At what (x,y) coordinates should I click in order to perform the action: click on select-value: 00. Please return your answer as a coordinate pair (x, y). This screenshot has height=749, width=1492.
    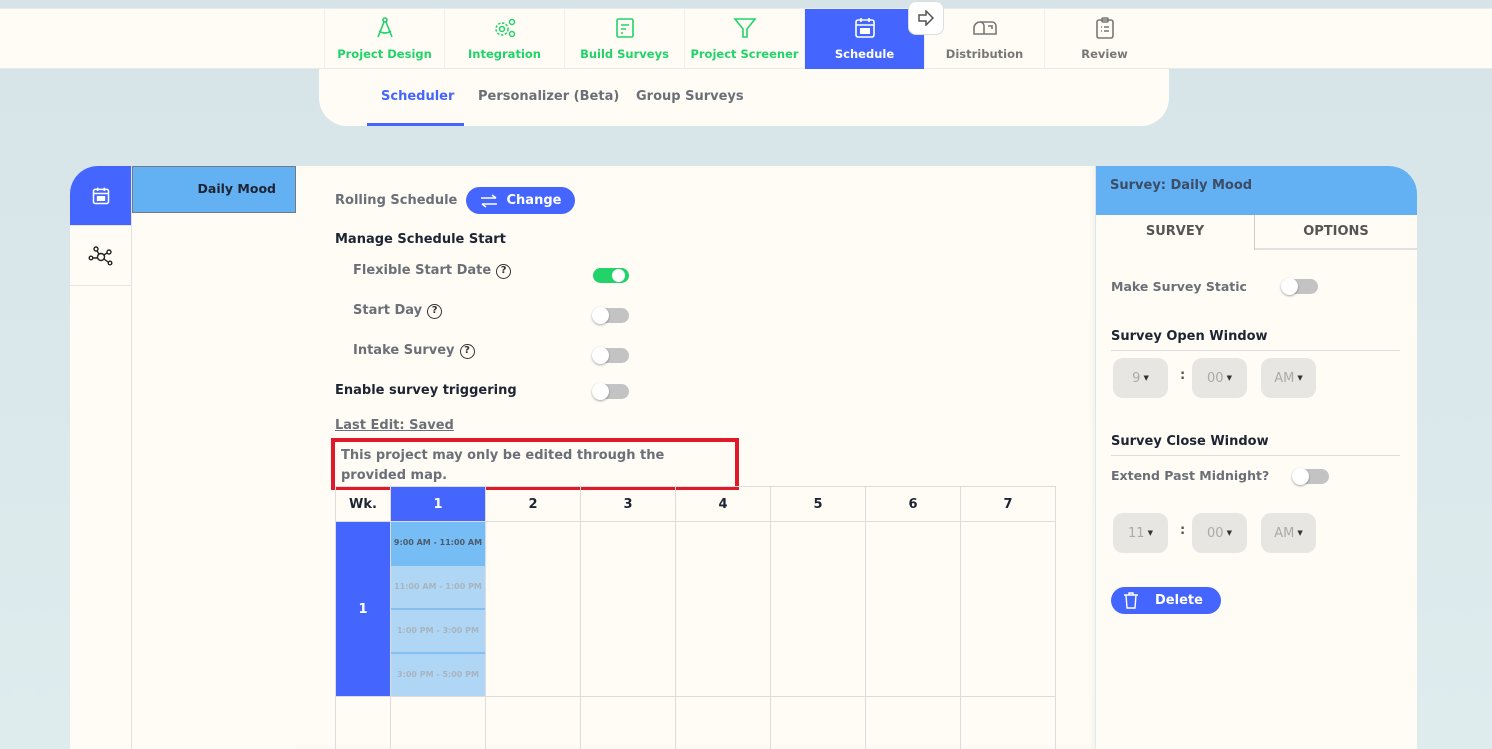
    Looking at the image, I should click on (1215, 378).